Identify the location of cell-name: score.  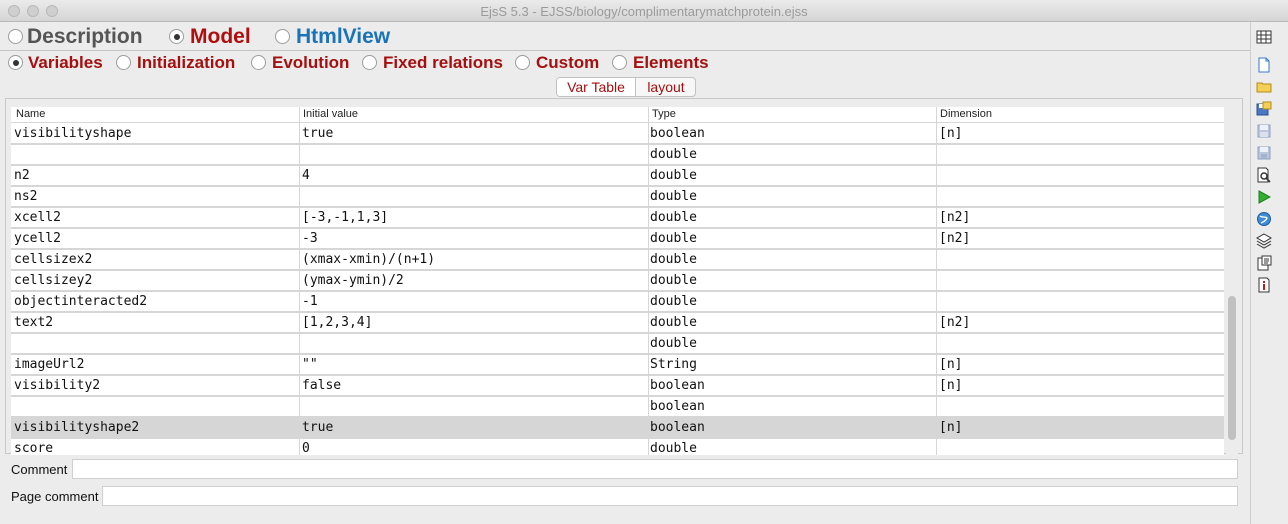
(33, 448).